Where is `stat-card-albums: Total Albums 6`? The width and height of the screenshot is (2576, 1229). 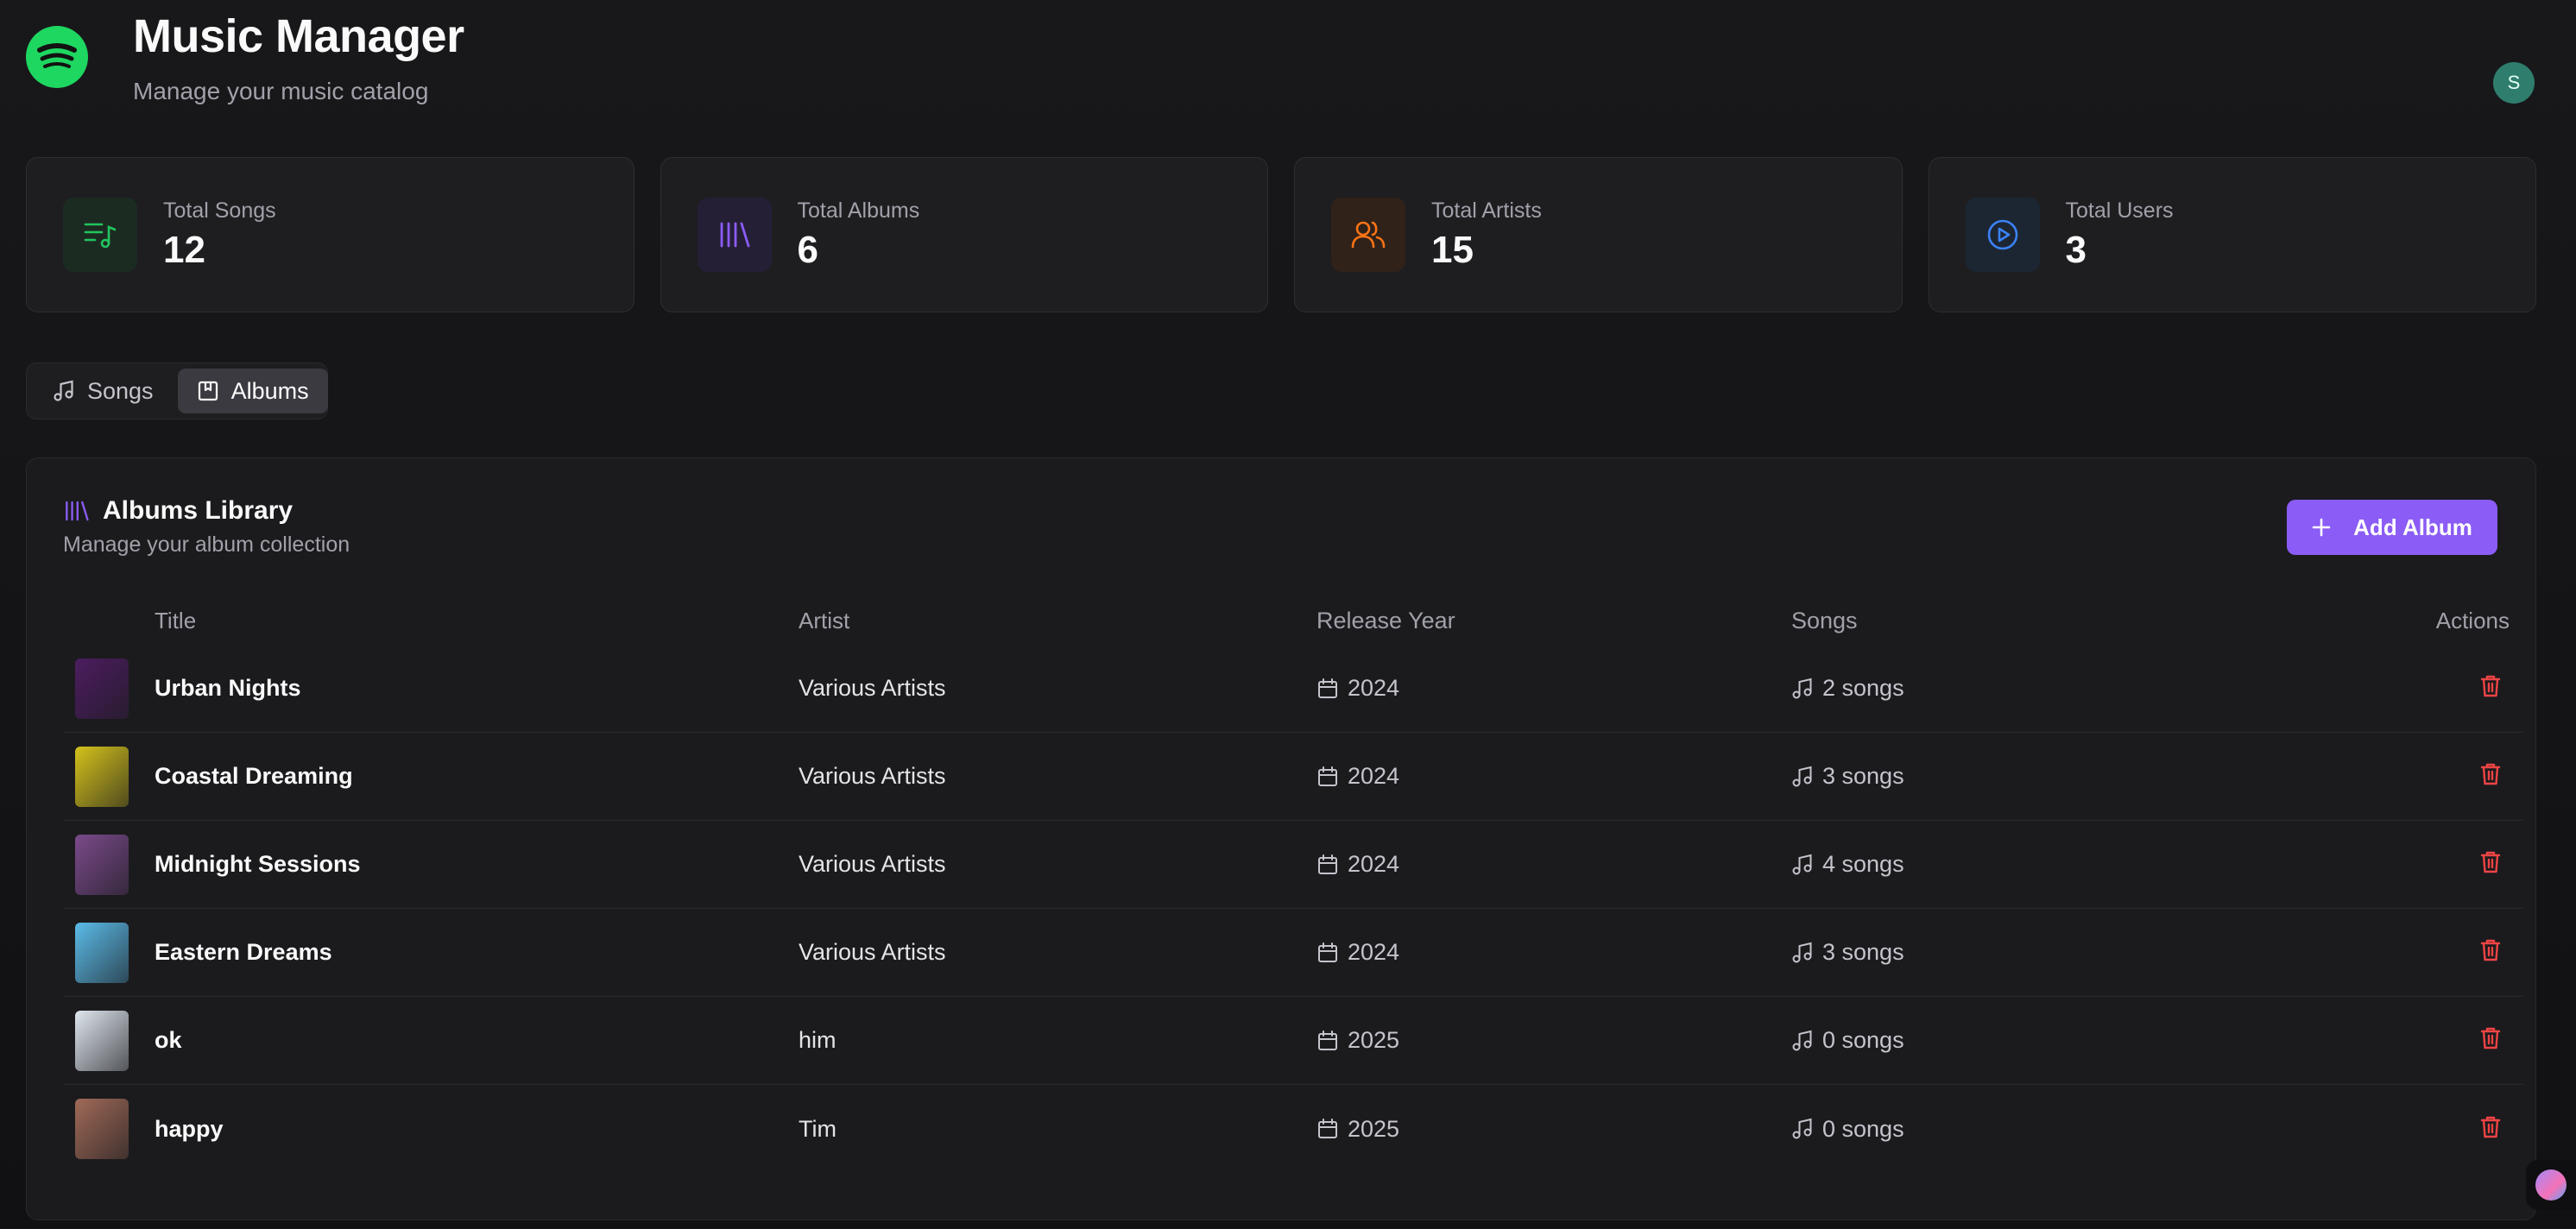 stat-card-albums: Total Albums 6 is located at coordinates (964, 234).